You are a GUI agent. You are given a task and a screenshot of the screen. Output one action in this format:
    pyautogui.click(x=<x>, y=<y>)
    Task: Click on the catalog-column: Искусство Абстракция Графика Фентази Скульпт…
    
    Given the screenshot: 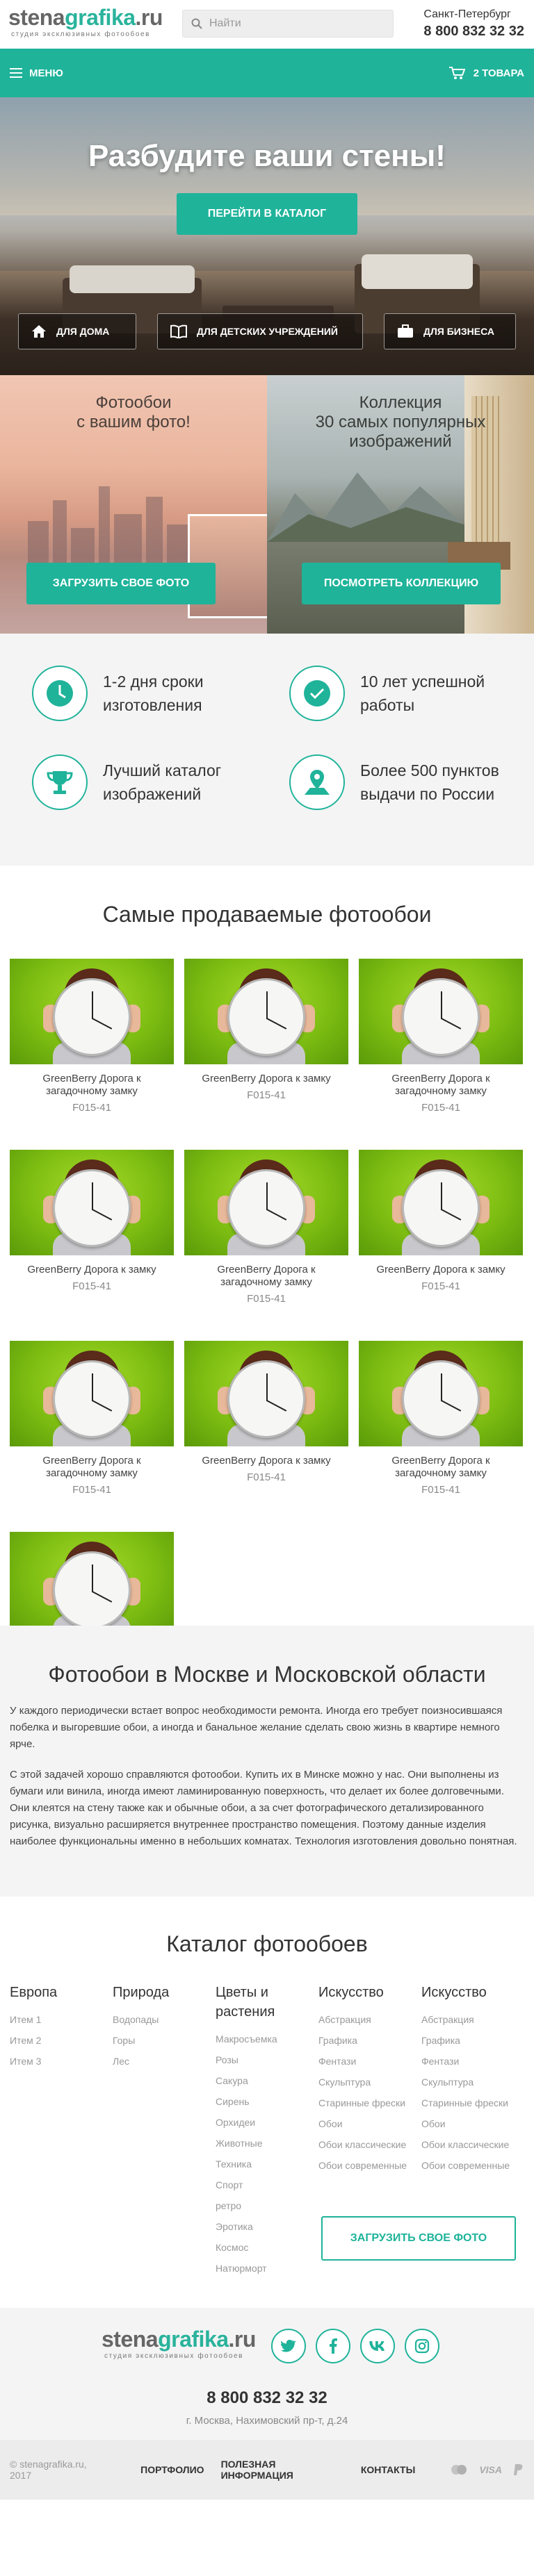 What is the action you would take?
    pyautogui.click(x=367, y=2080)
    